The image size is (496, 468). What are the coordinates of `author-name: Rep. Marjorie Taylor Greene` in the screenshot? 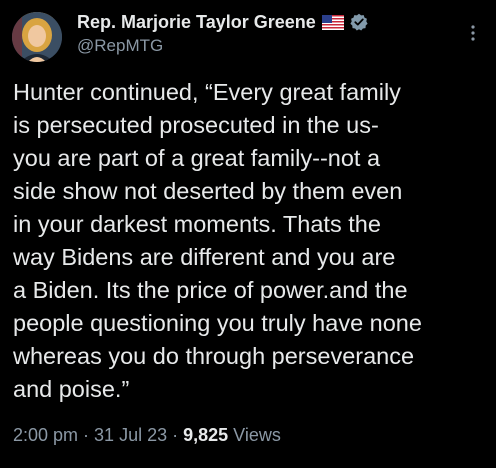 It's located at (196, 22).